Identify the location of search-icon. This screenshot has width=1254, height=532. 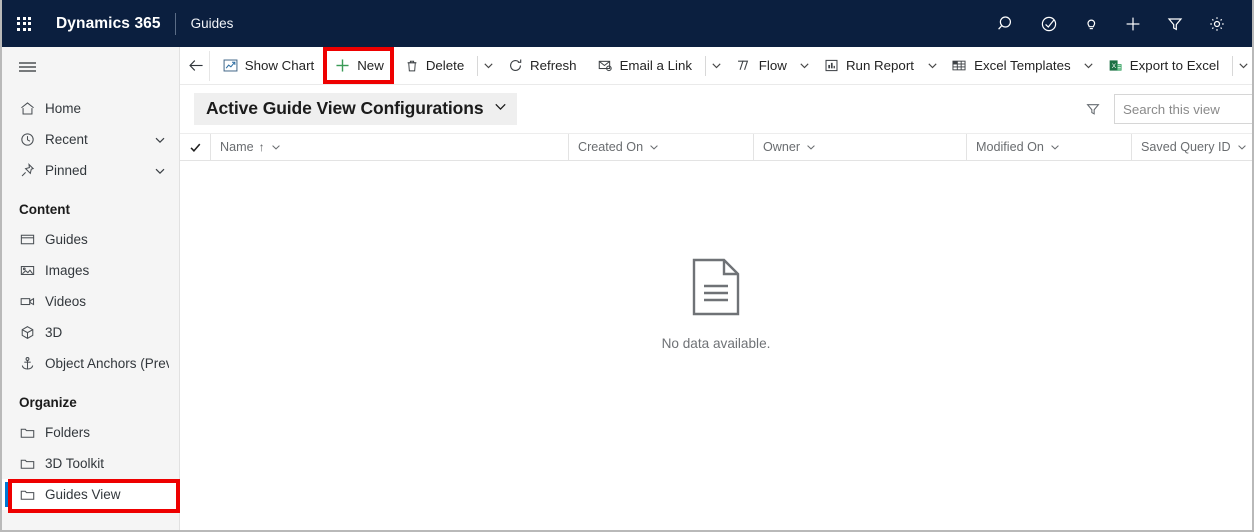
(1007, 23).